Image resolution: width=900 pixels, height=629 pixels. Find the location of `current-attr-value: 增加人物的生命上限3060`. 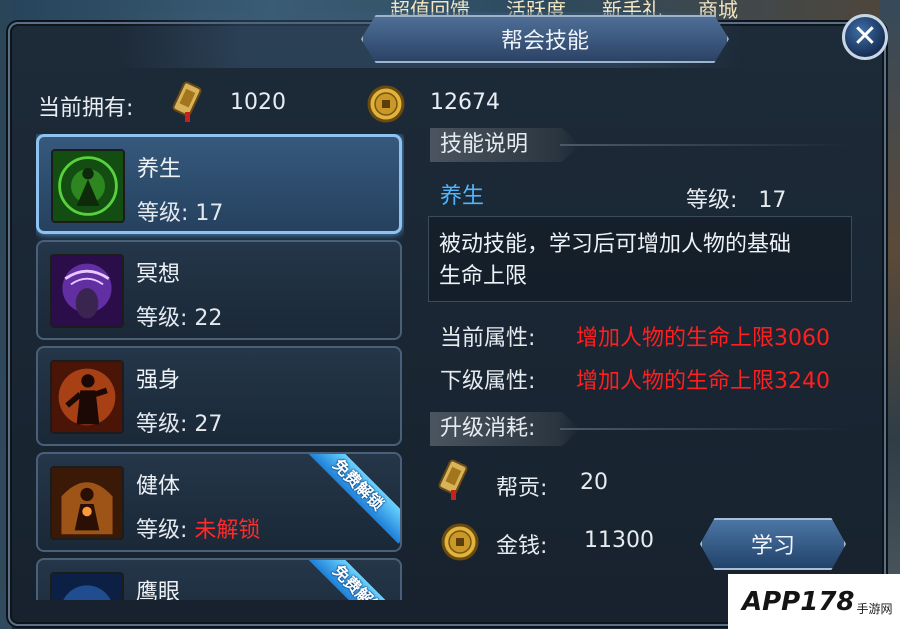

current-attr-value: 增加人物的生命上限3060 is located at coordinates (703, 338).